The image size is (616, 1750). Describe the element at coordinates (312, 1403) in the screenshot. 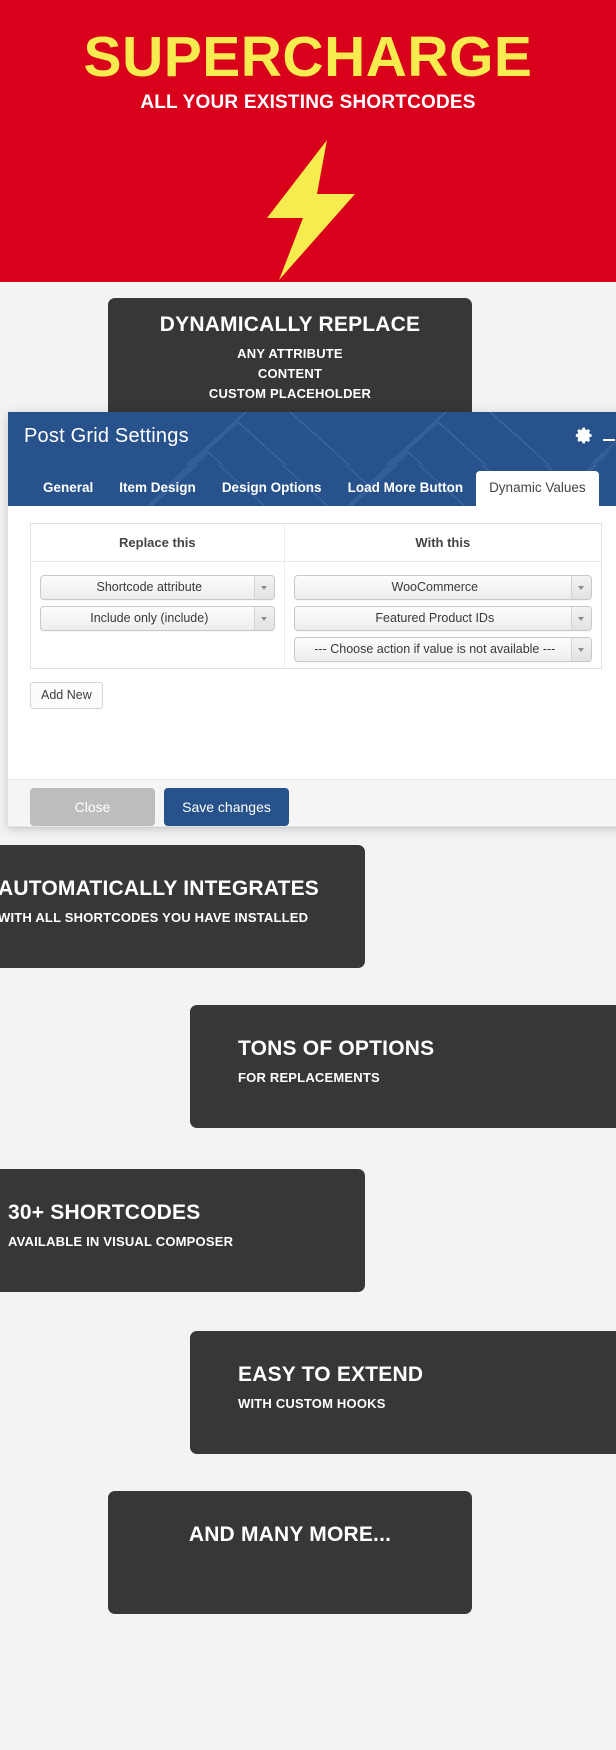

I see `card-subheading: WITH CUSTOM HOOKS` at that location.